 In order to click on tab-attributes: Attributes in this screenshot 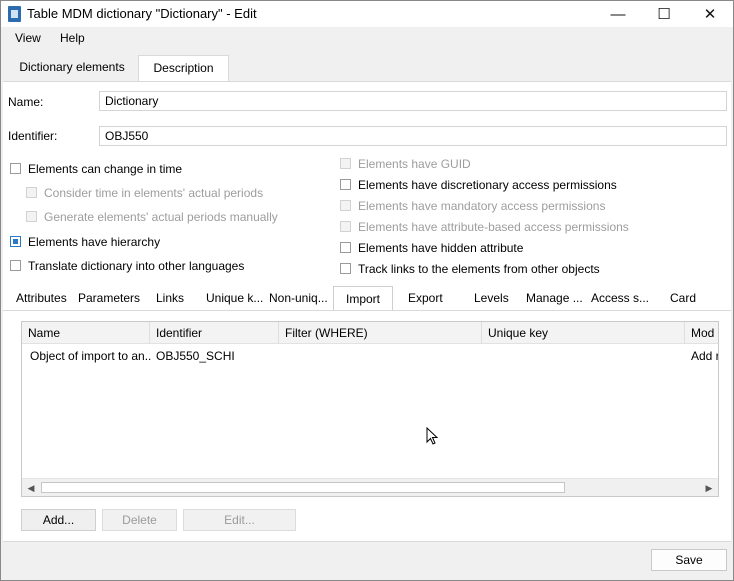, I will do `click(41, 298)`.